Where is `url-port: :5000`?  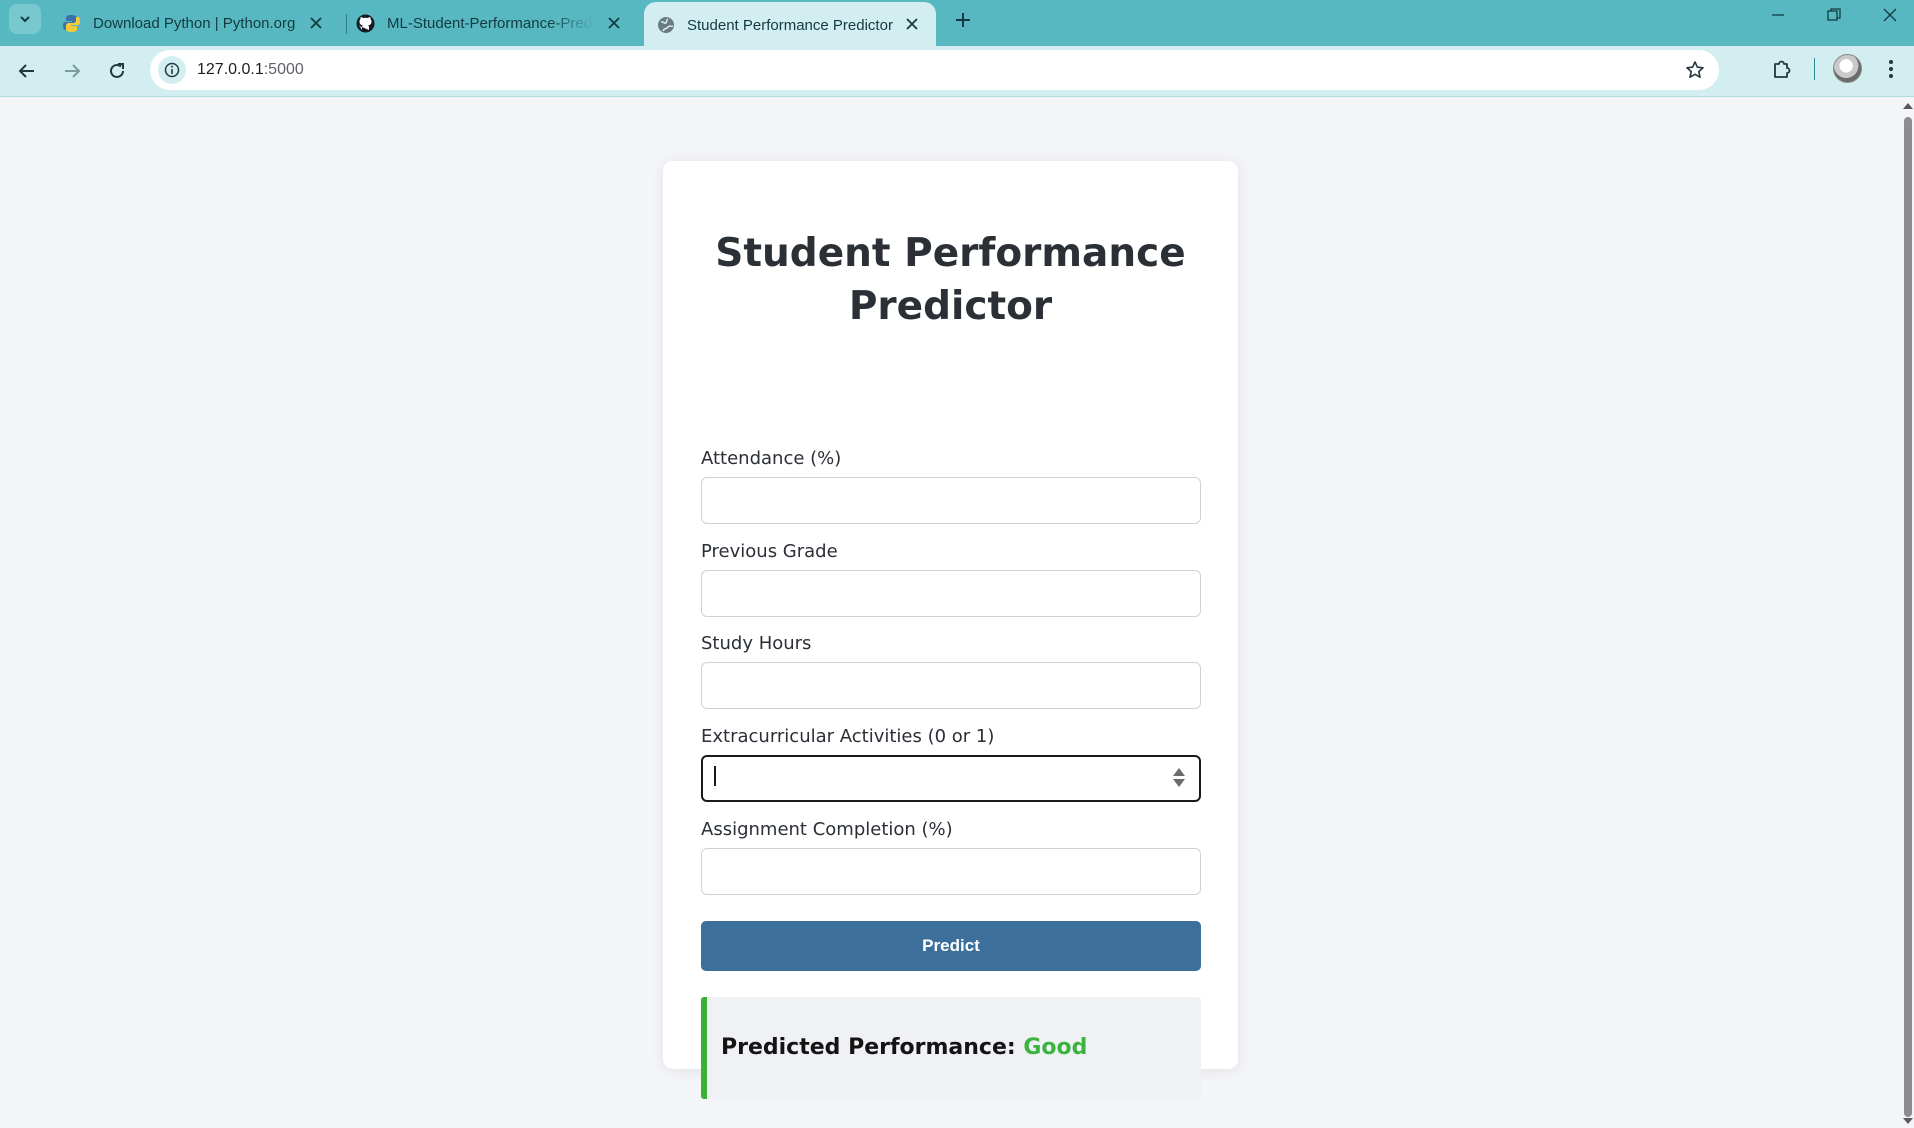 url-port: :5000 is located at coordinates (283, 69).